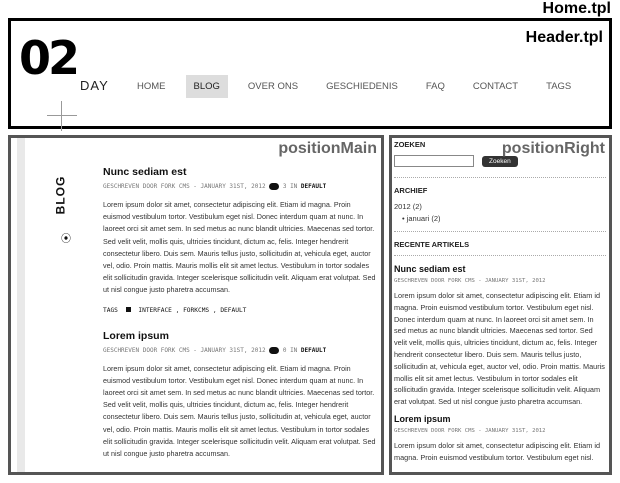 Image resolution: width=620 pixels, height=483 pixels. Describe the element at coordinates (500, 207) in the screenshot. I see `archive-year: 2012 (2)` at that location.